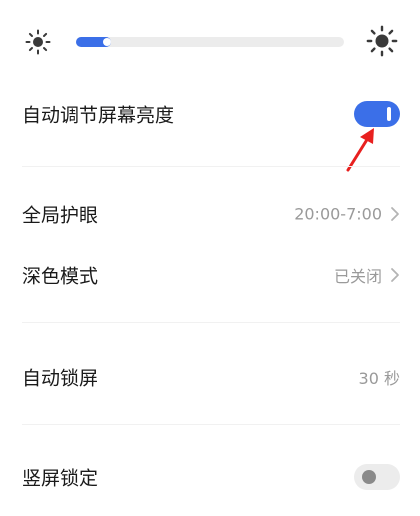 This screenshot has width=420, height=516. What do you see at coordinates (379, 378) in the screenshot?
I see `auto-lock-value: 30 秒` at bounding box center [379, 378].